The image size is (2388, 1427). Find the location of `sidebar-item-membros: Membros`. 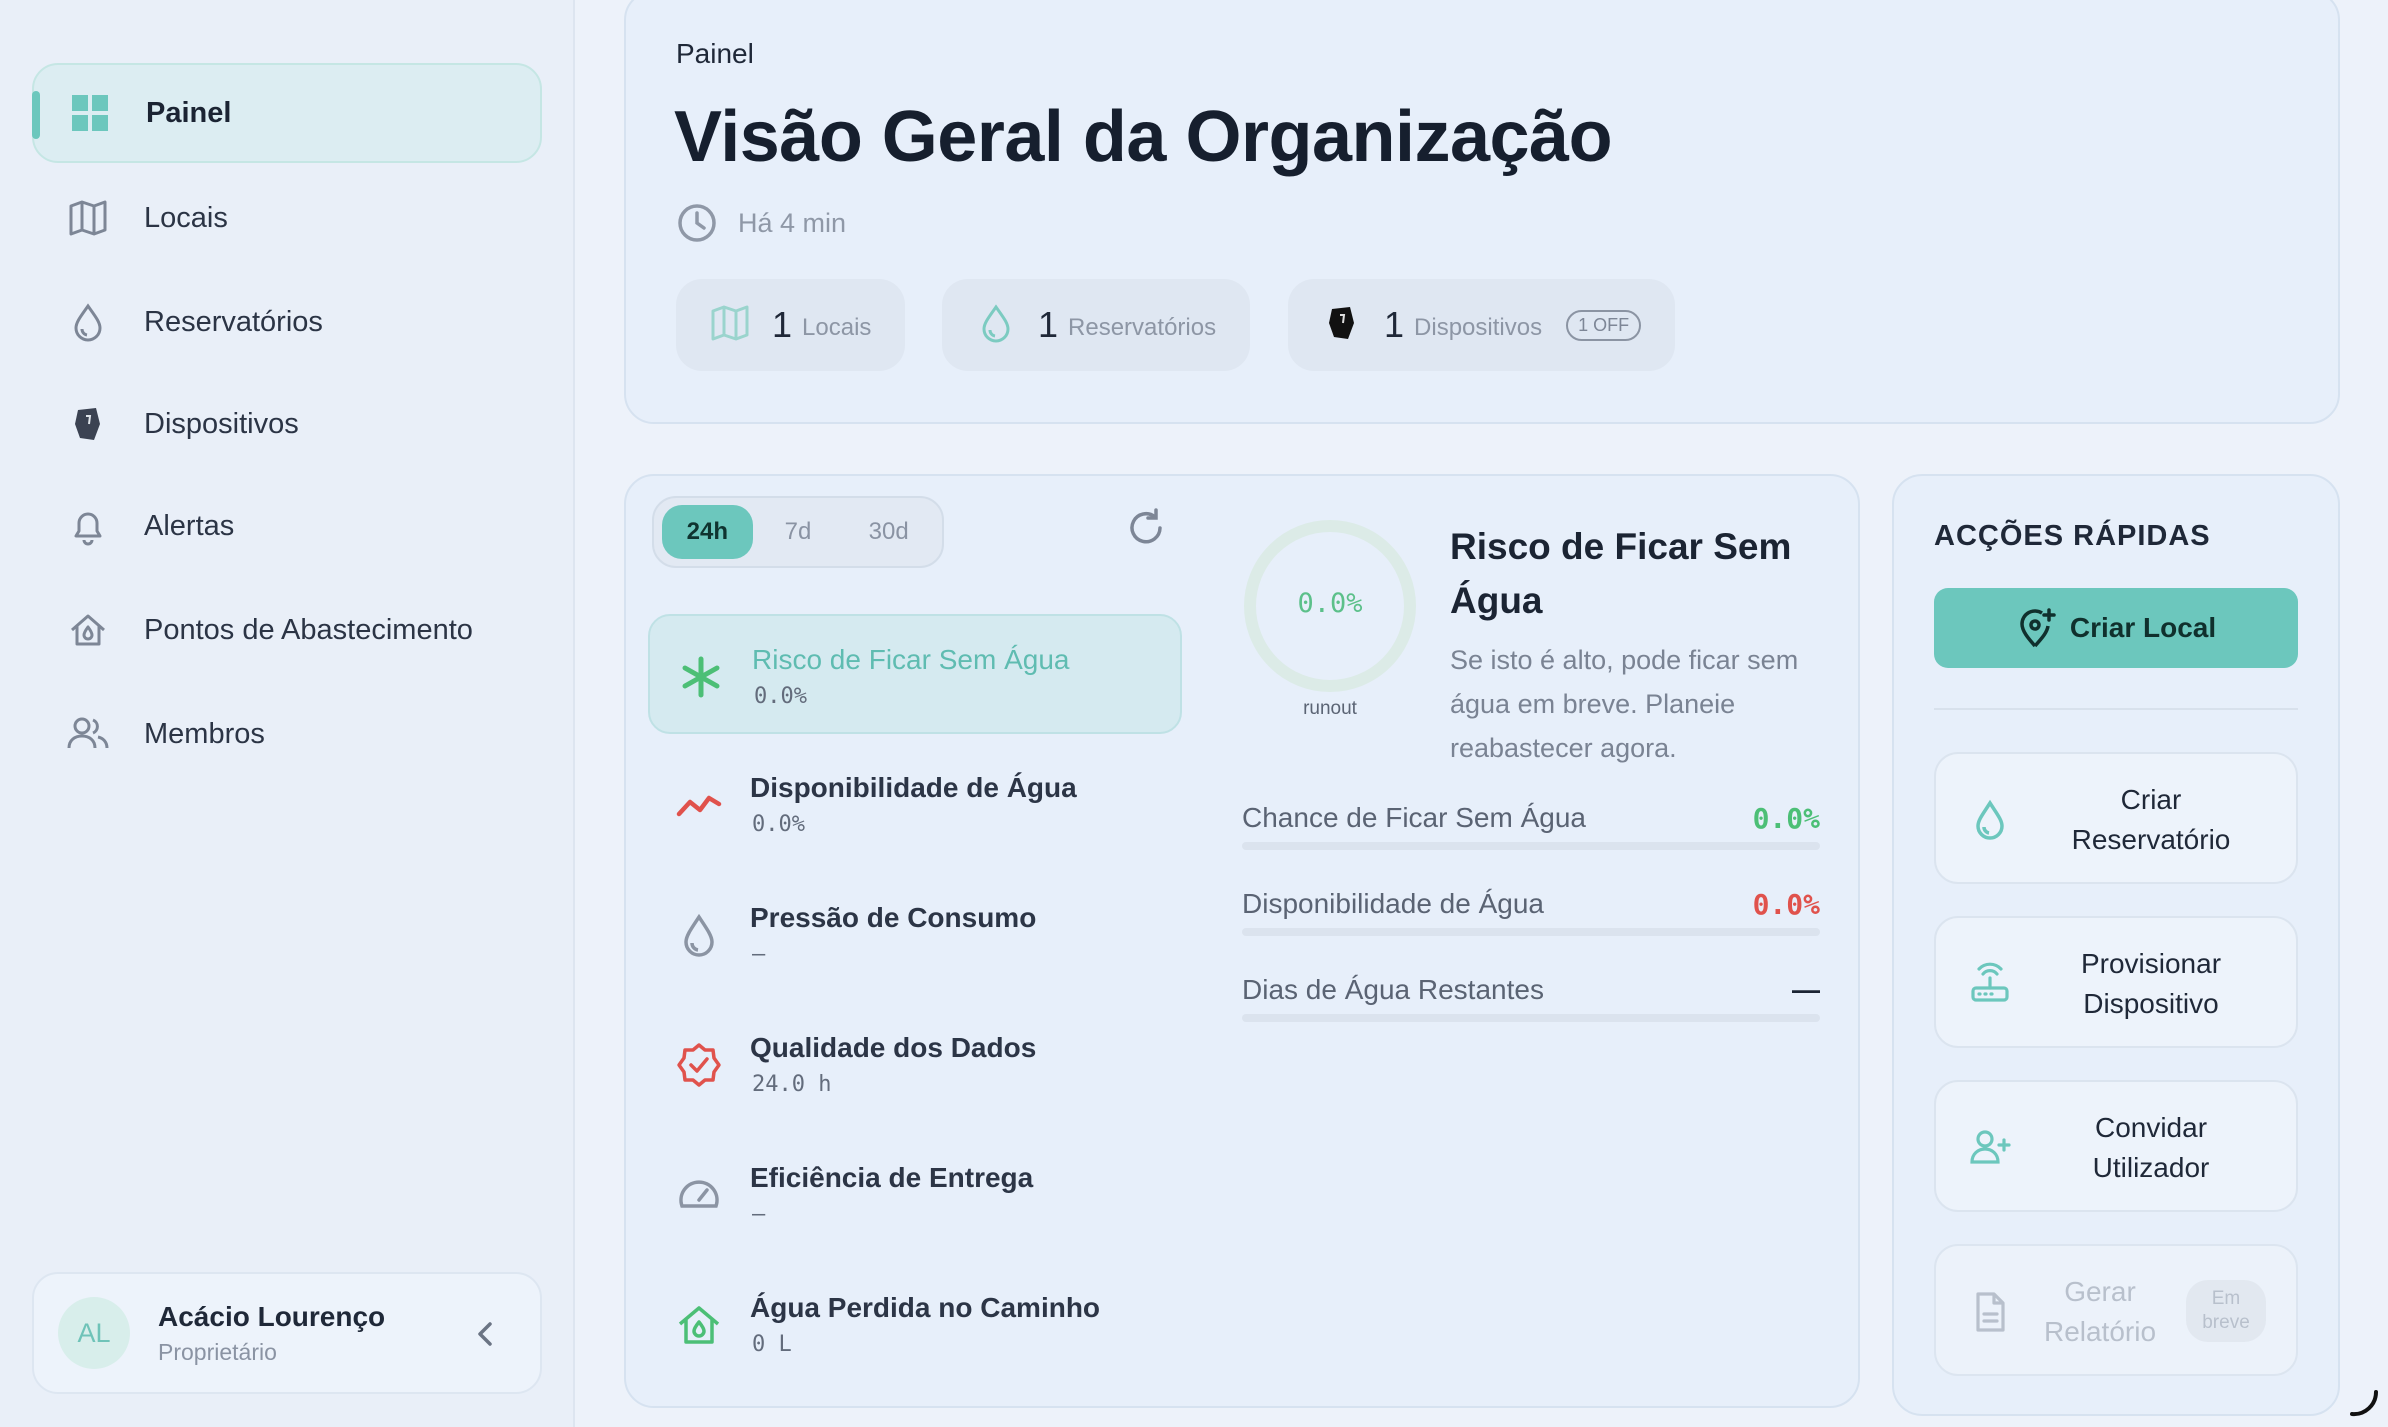

sidebar-item-membros: Membros is located at coordinates (287, 734).